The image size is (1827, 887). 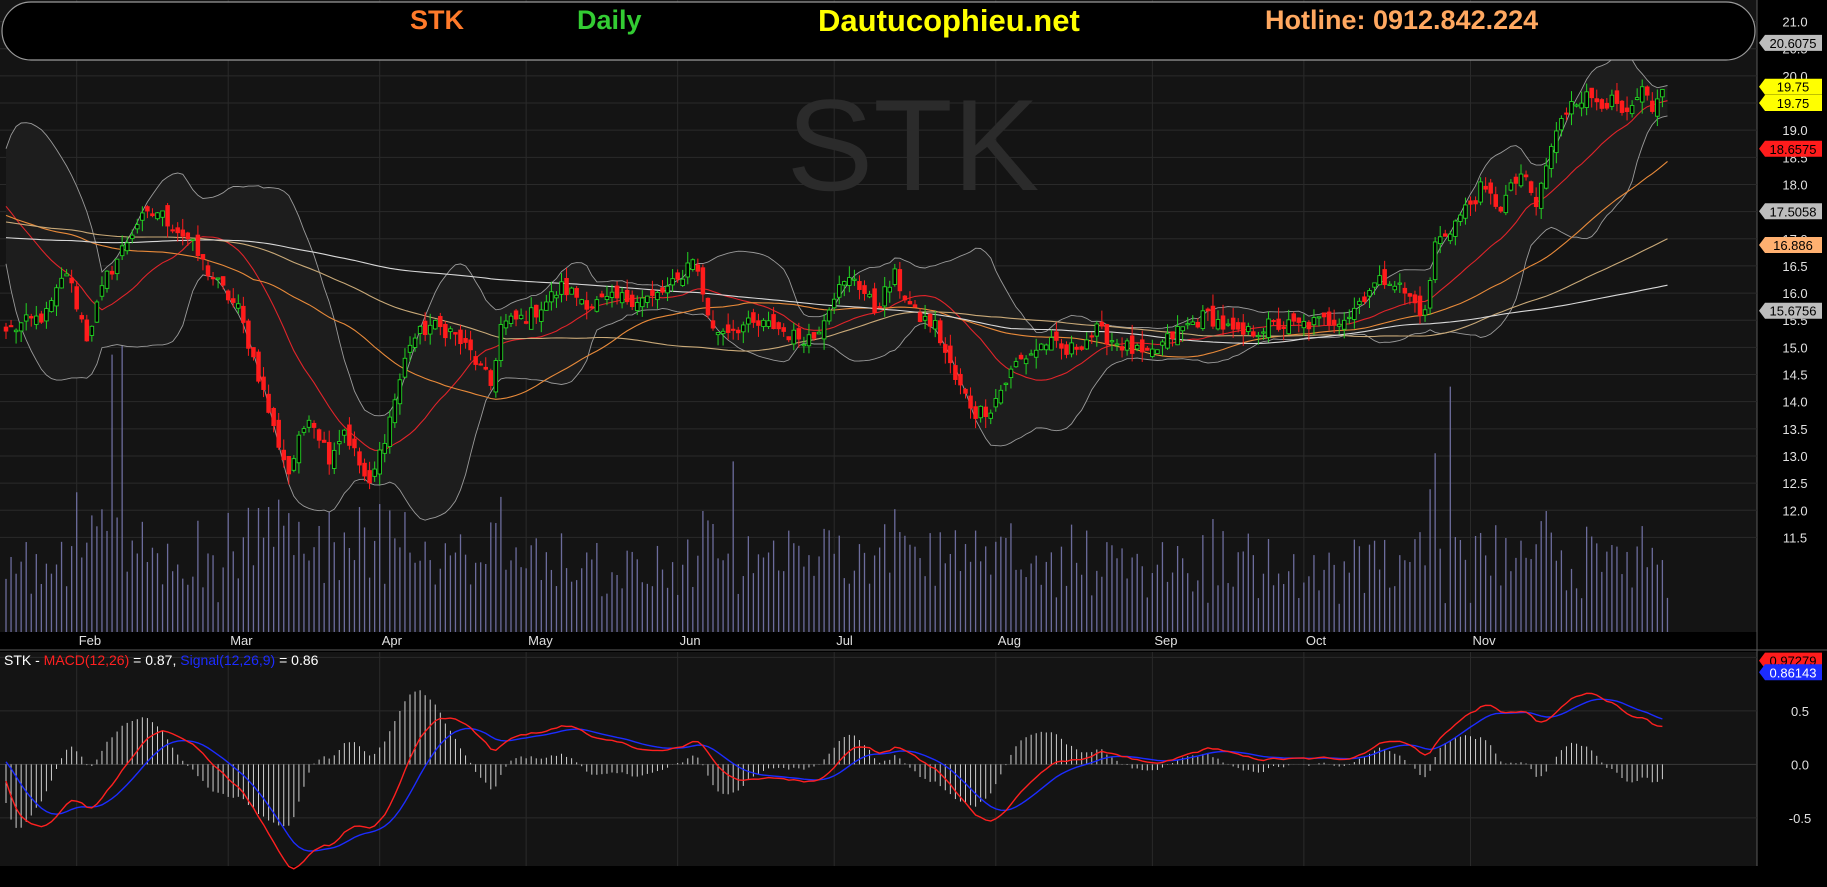 What do you see at coordinates (1794, 130) in the screenshot?
I see `price-tick-label: 19.0` at bounding box center [1794, 130].